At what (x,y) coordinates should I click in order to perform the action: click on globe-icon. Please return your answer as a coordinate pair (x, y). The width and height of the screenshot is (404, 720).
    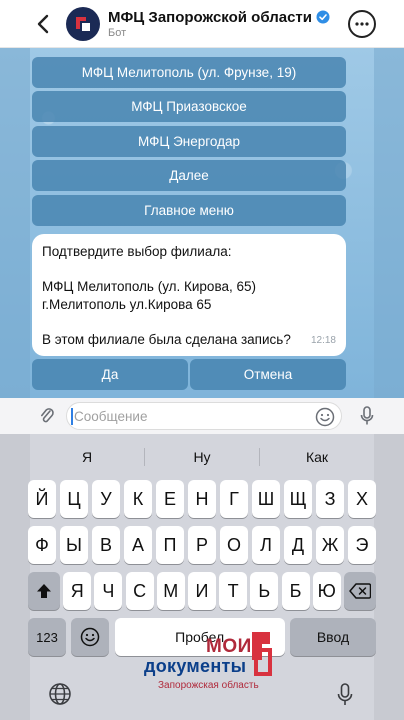
    Looking at the image, I should click on (60, 694).